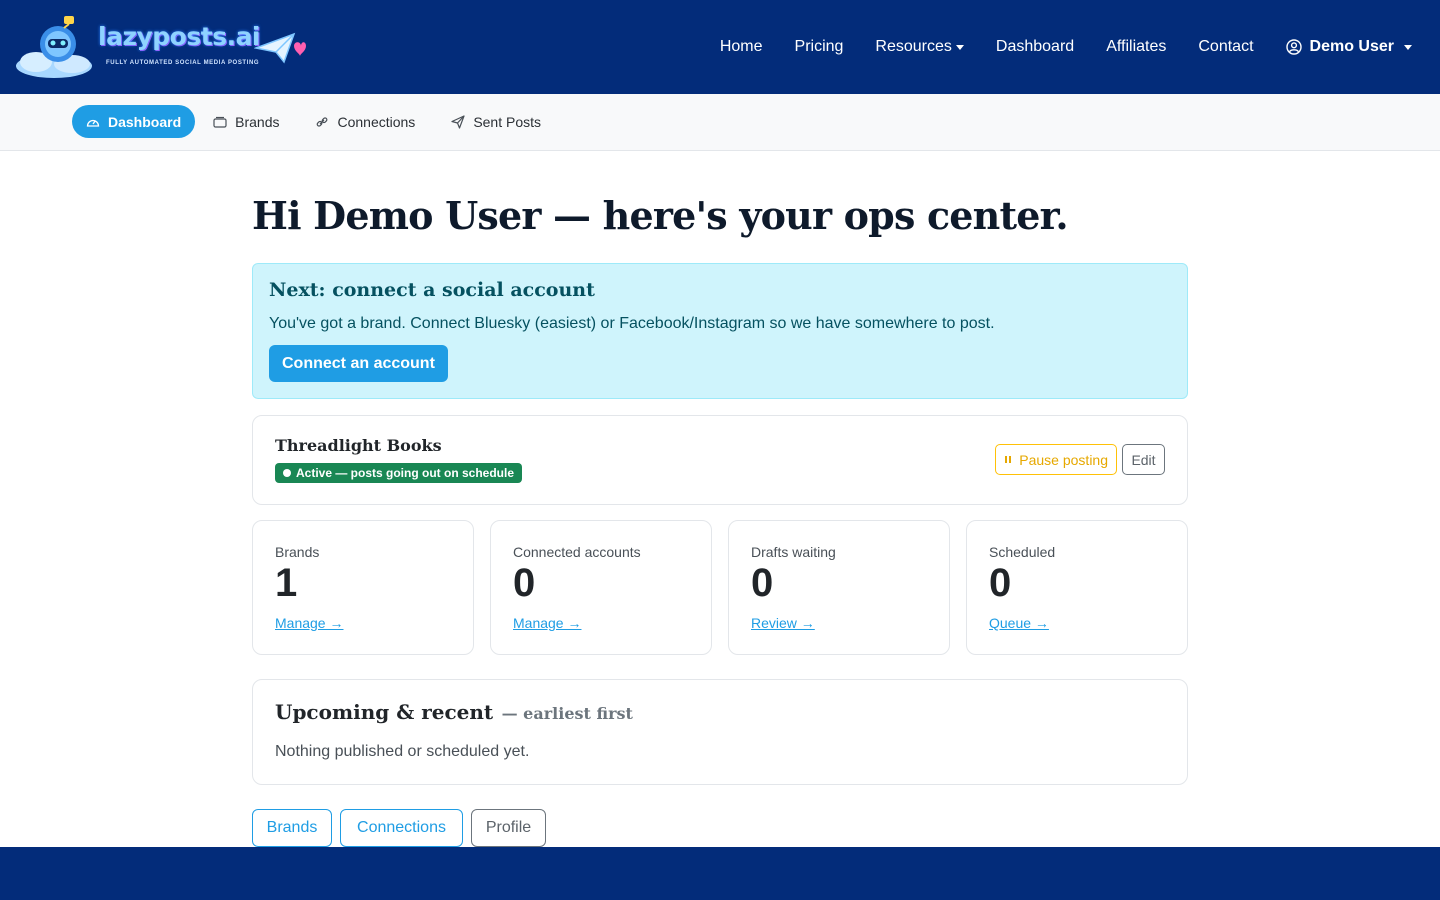 Image resolution: width=1440 pixels, height=900 pixels. Describe the element at coordinates (280, 48) in the screenshot. I see `paper-plane-icon` at that location.